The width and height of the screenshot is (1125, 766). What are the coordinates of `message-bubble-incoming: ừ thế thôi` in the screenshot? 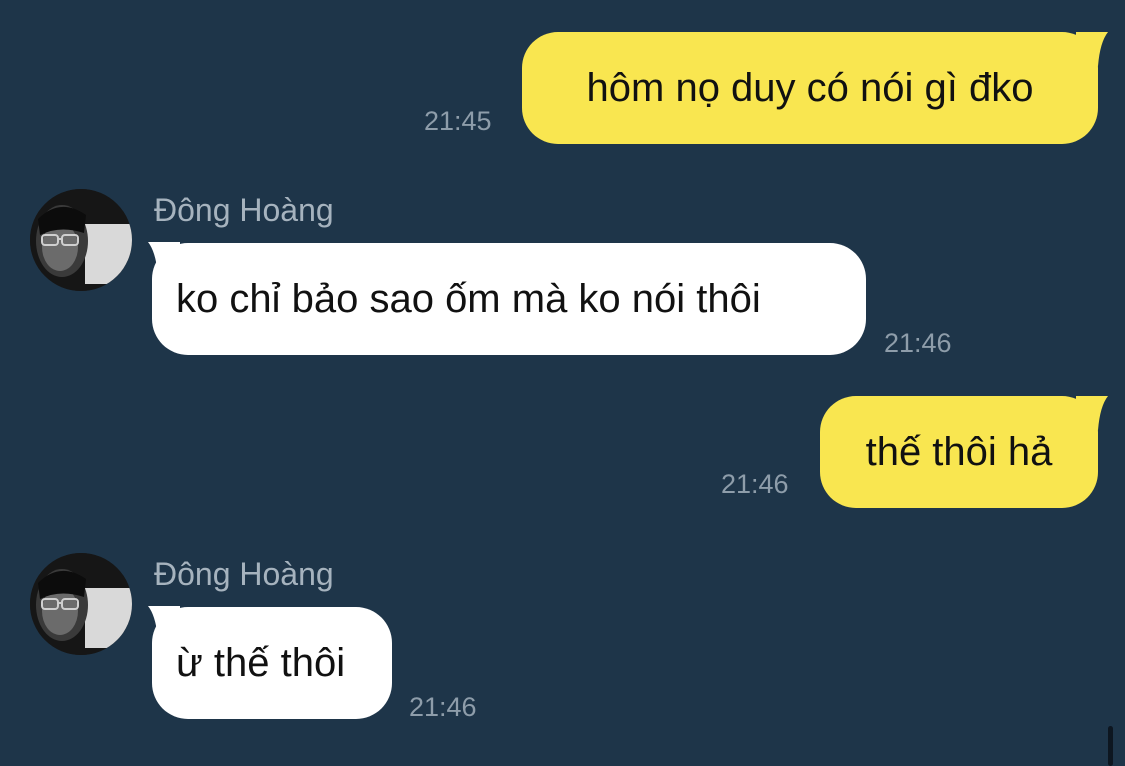 It's located at (272, 663).